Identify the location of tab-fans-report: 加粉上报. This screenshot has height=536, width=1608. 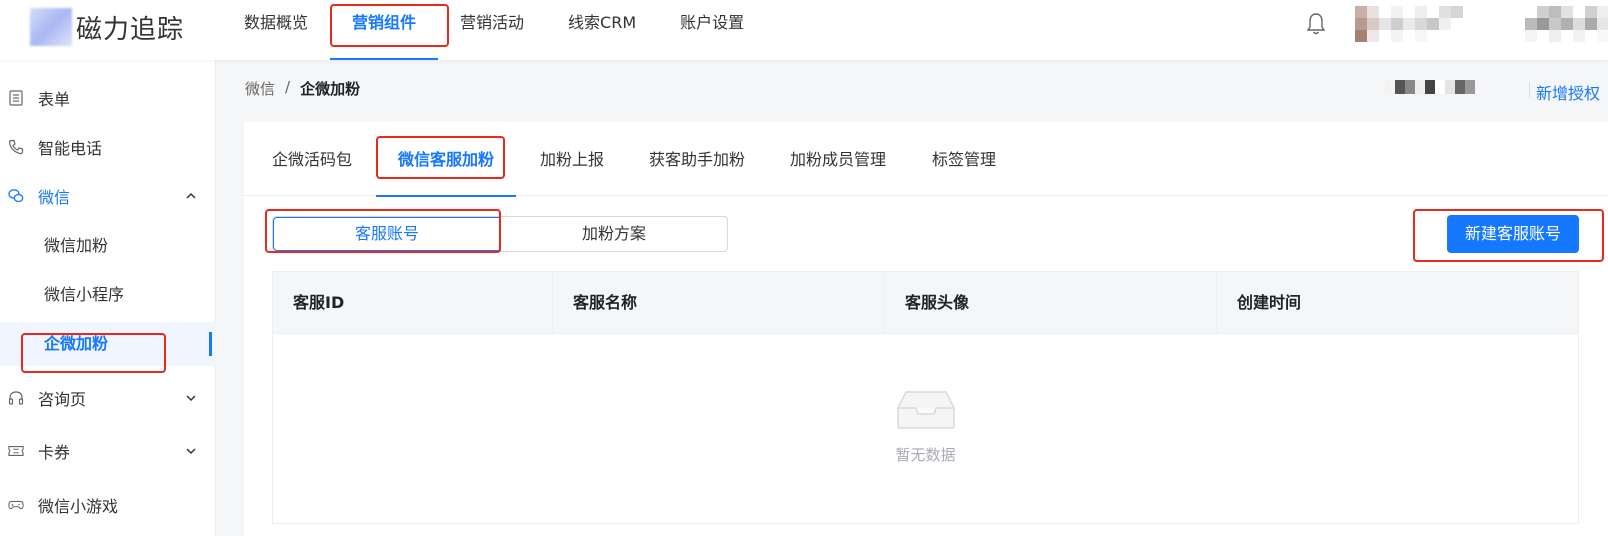
(572, 159).